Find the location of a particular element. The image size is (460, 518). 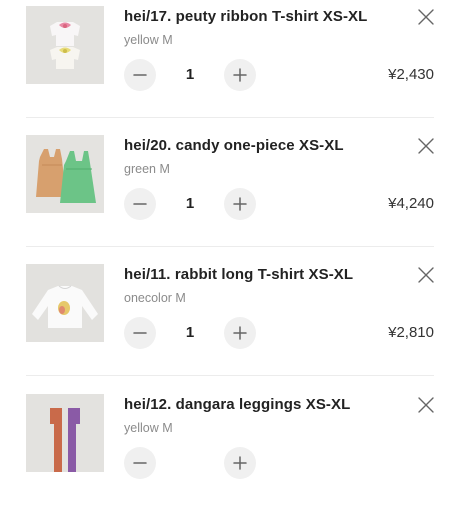

long-tshirt-photo-icon is located at coordinates (65, 303).